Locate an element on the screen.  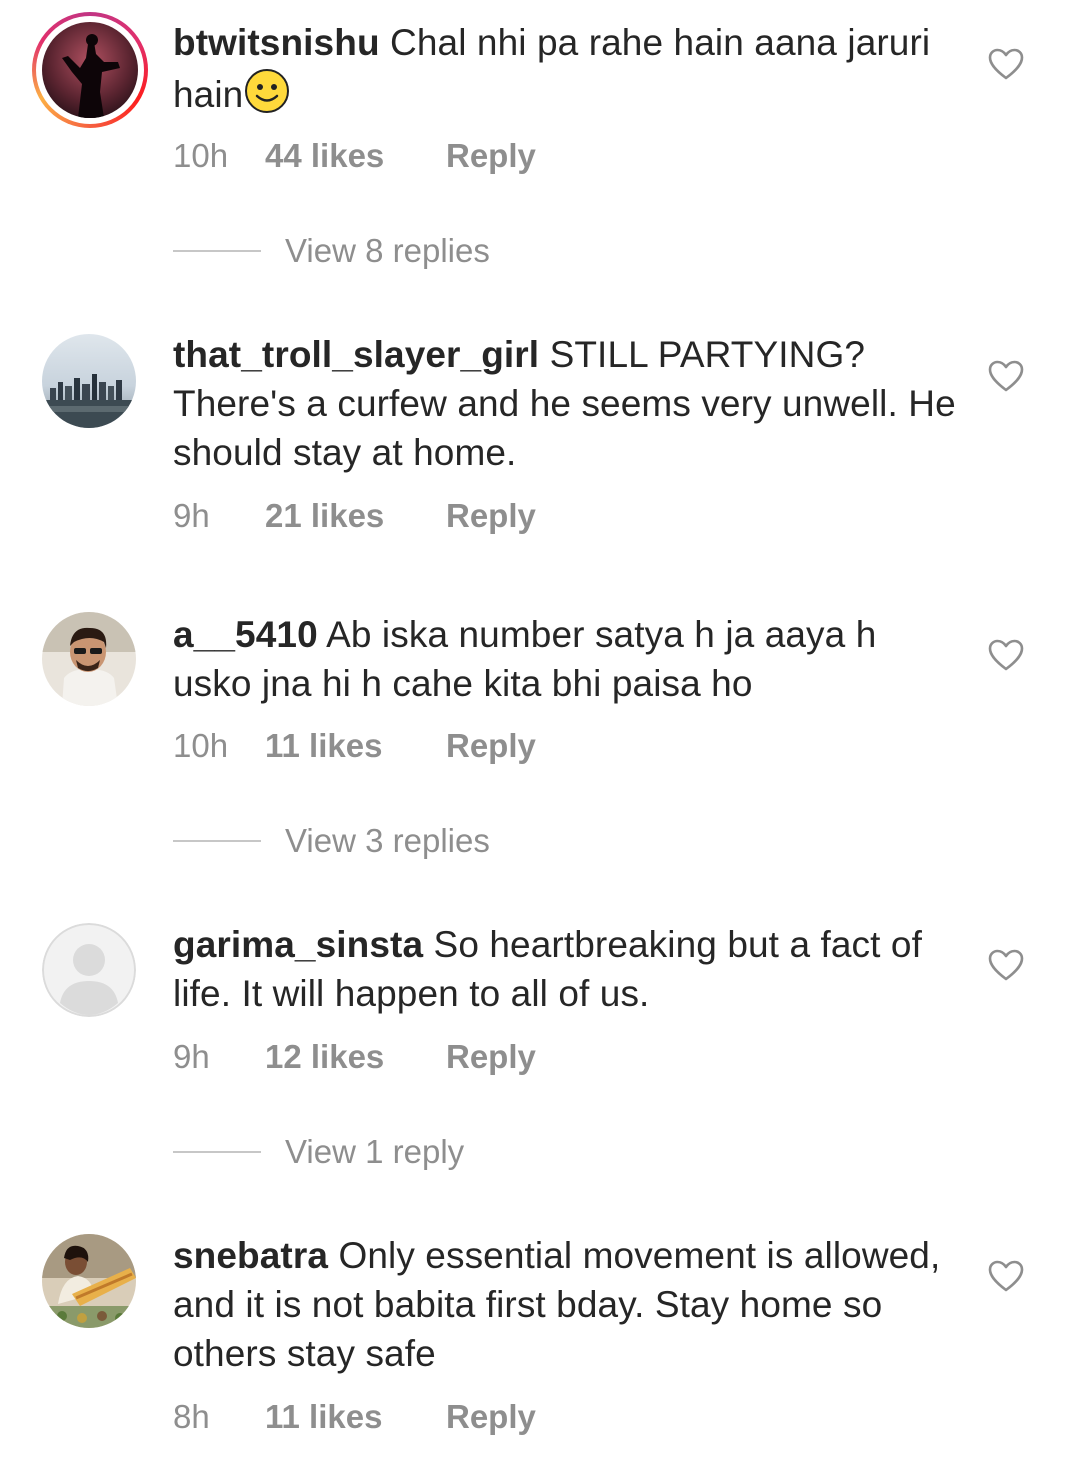
comment-meta: 10h 44 likes Reply is located at coordinates (354, 156).